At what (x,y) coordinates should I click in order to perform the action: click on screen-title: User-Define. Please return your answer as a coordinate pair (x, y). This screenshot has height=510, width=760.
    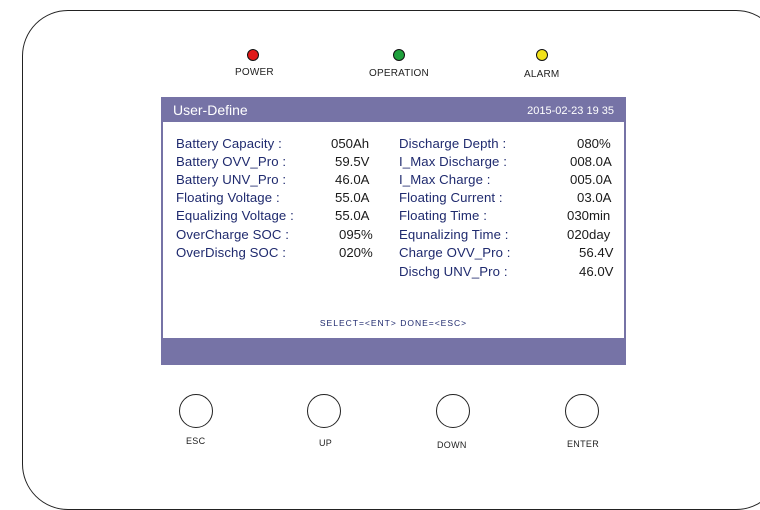
    Looking at the image, I should click on (210, 110).